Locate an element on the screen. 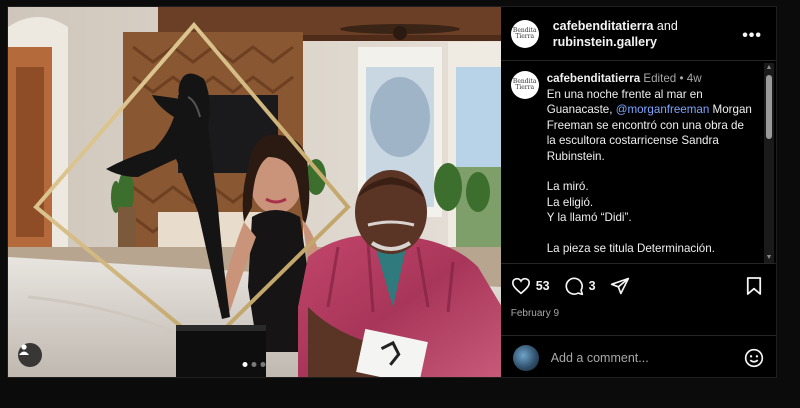  author-joiner: and is located at coordinates (665, 25).